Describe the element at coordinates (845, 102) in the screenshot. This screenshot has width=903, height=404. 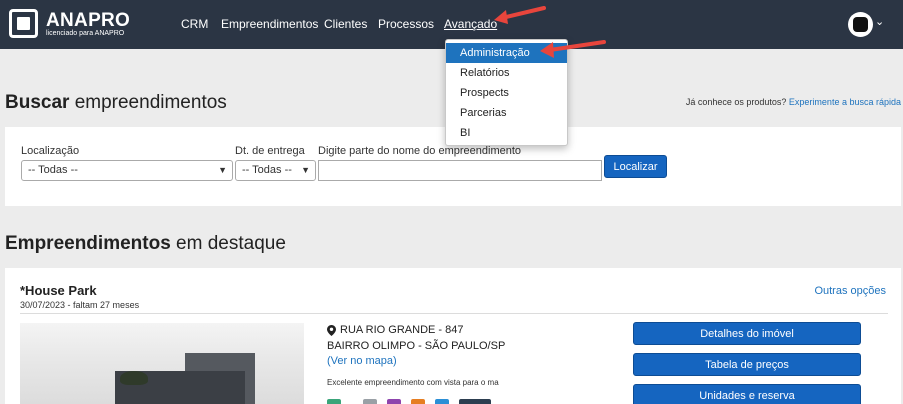
I see `quick-search-link: Experimente a busca rápida` at that location.